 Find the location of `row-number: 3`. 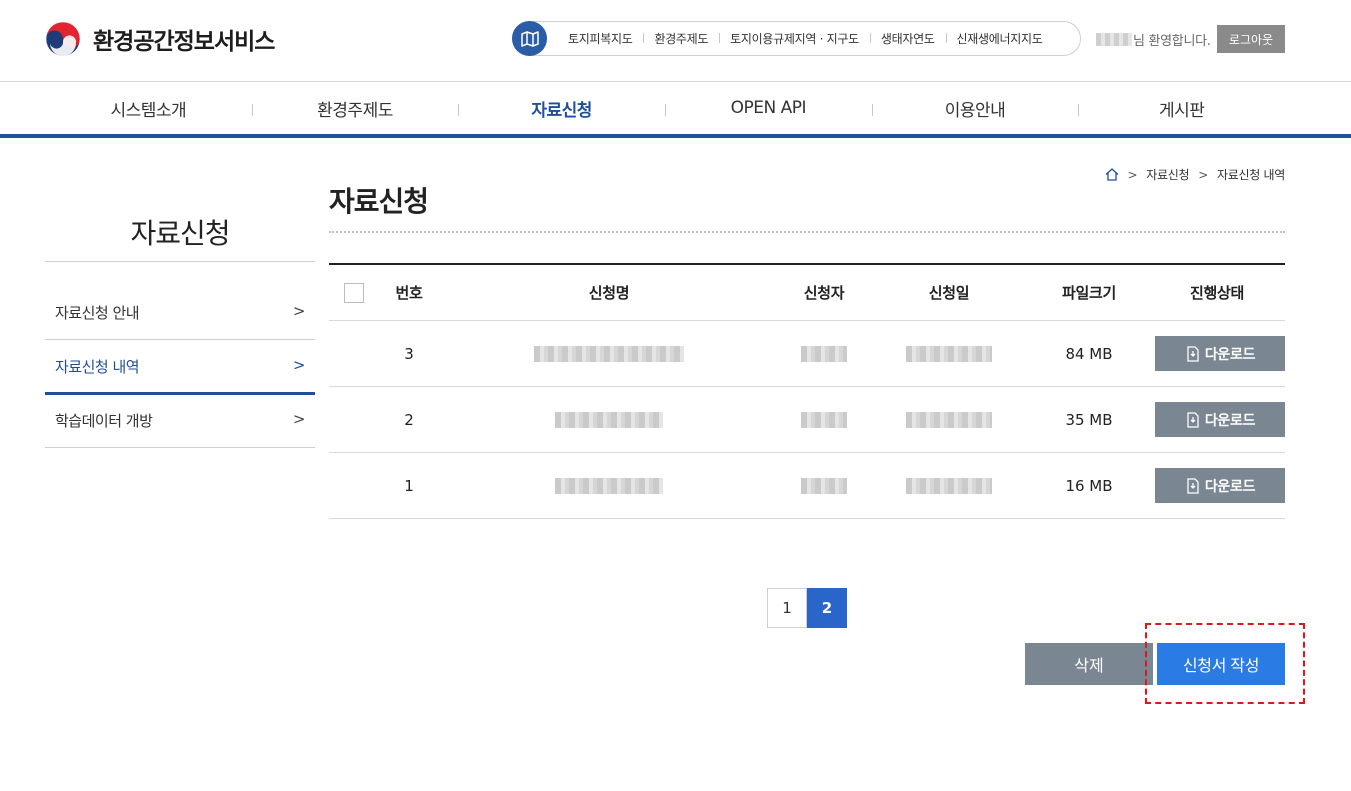

row-number: 3 is located at coordinates (409, 353).